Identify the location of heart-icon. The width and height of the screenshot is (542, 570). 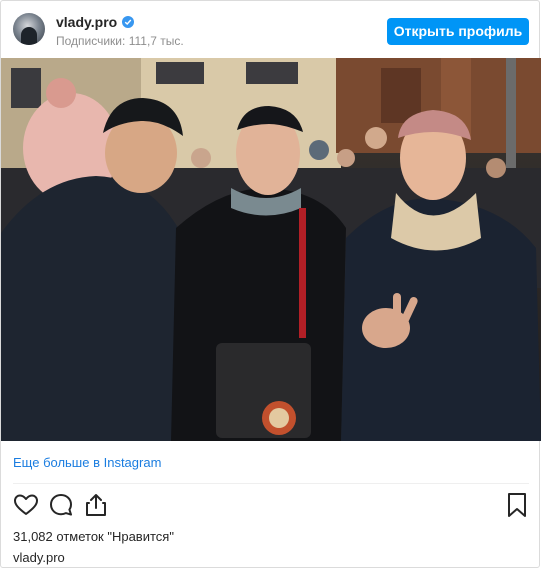
(26, 505).